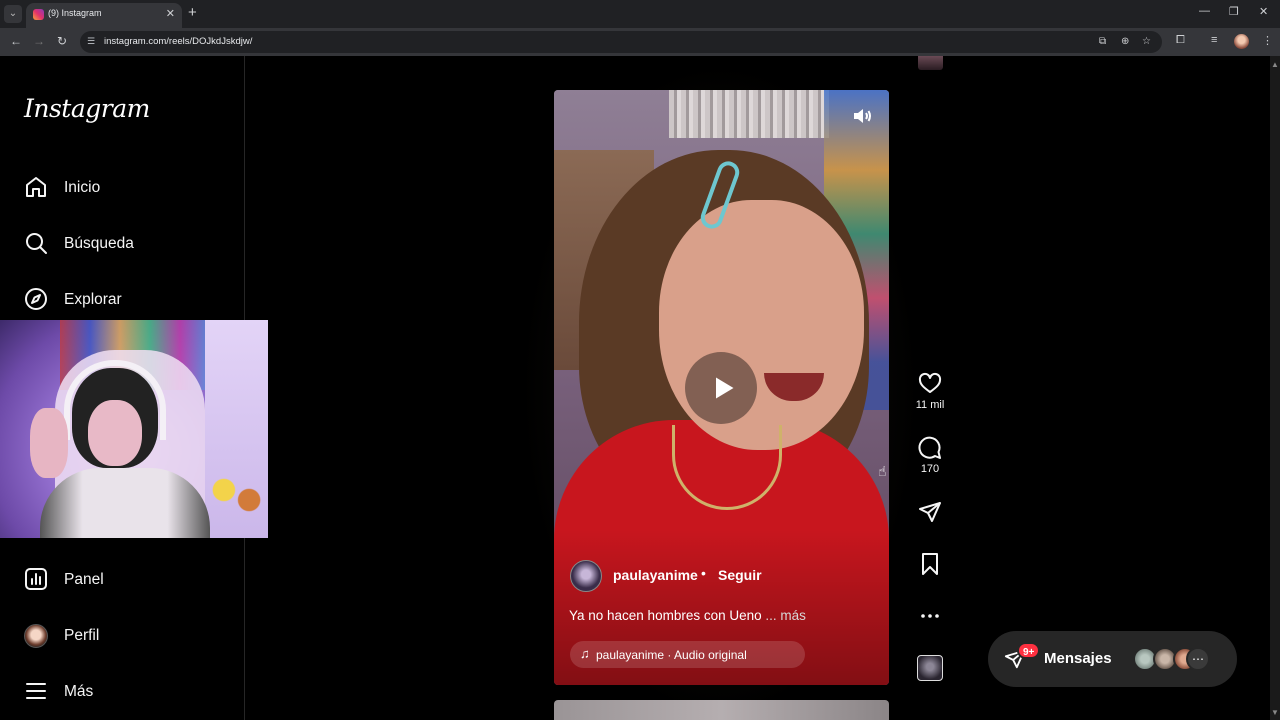 This screenshot has height=720, width=1280. I want to click on page-scrollbar, so click(1275, 388).